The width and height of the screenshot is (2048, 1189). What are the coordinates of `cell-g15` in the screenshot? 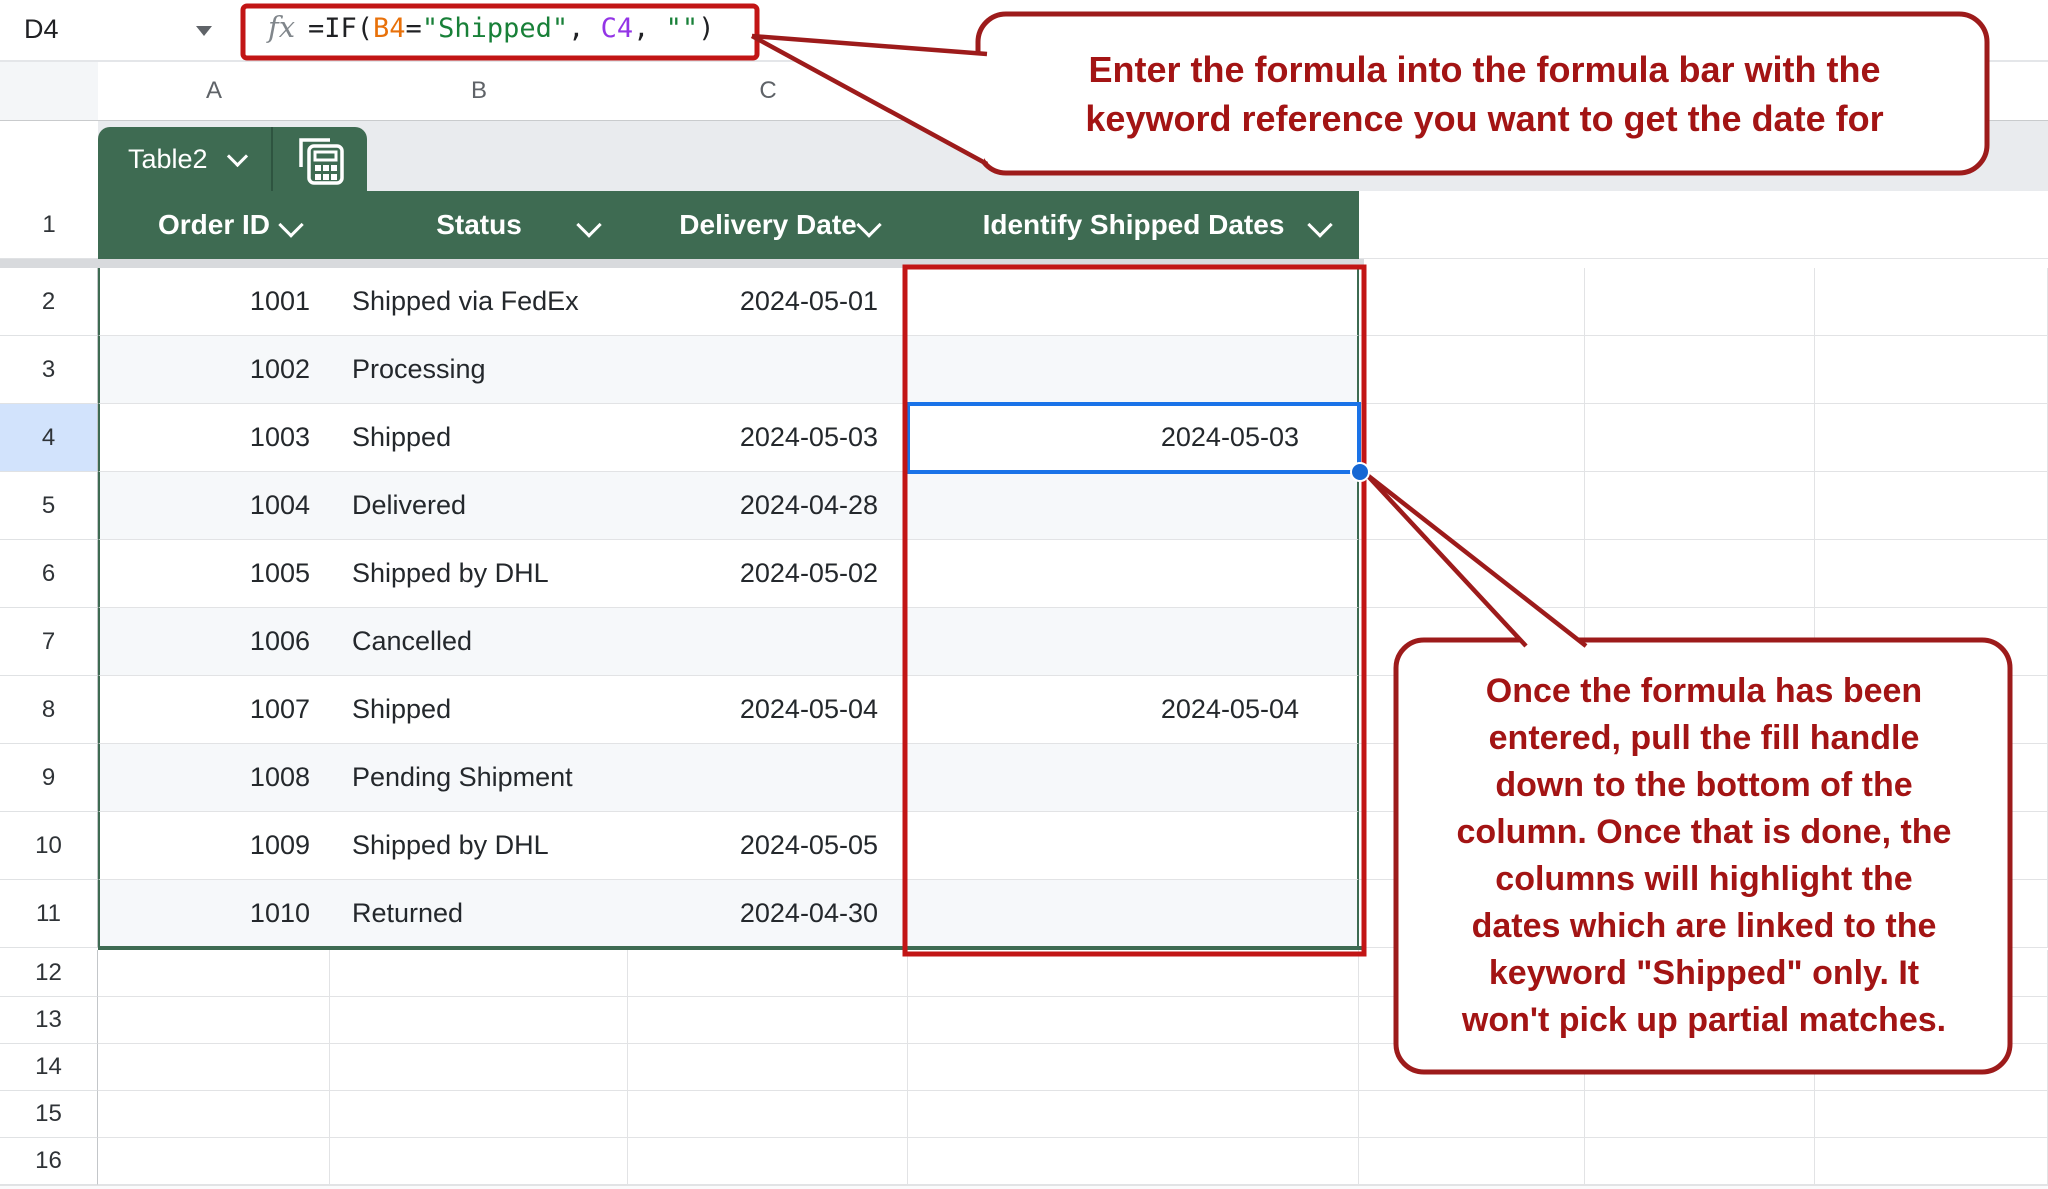 It's located at (1931, 1114).